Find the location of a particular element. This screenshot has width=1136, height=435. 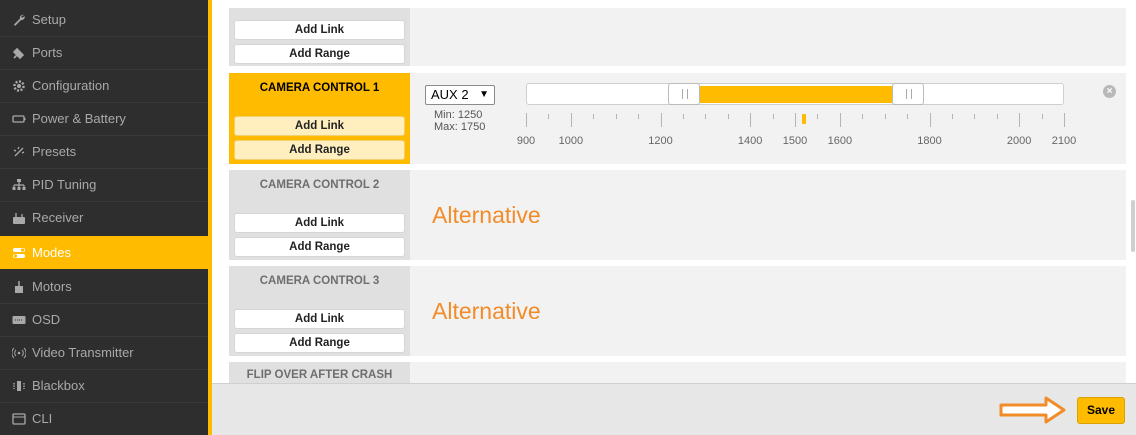

battery-icon is located at coordinates (19, 119).